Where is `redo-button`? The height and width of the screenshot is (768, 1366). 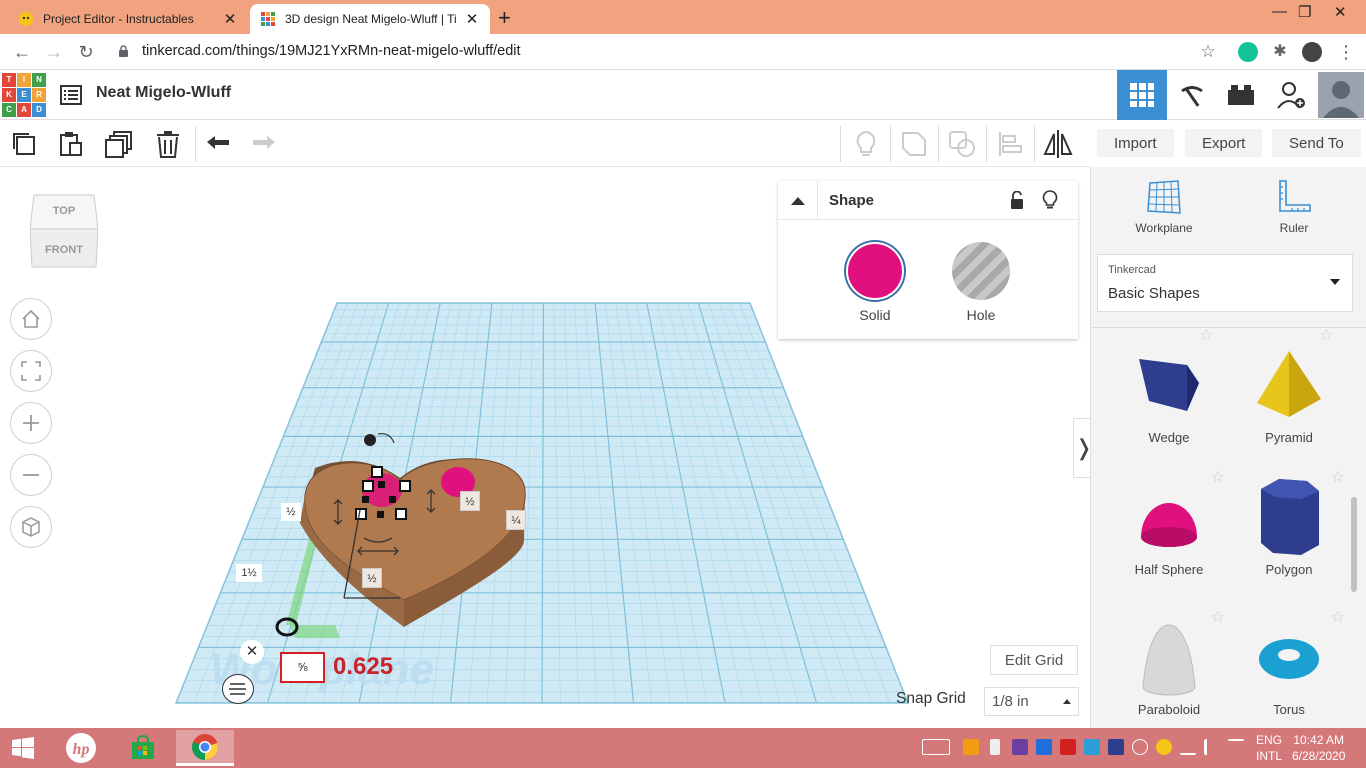
redo-button is located at coordinates (264, 144).